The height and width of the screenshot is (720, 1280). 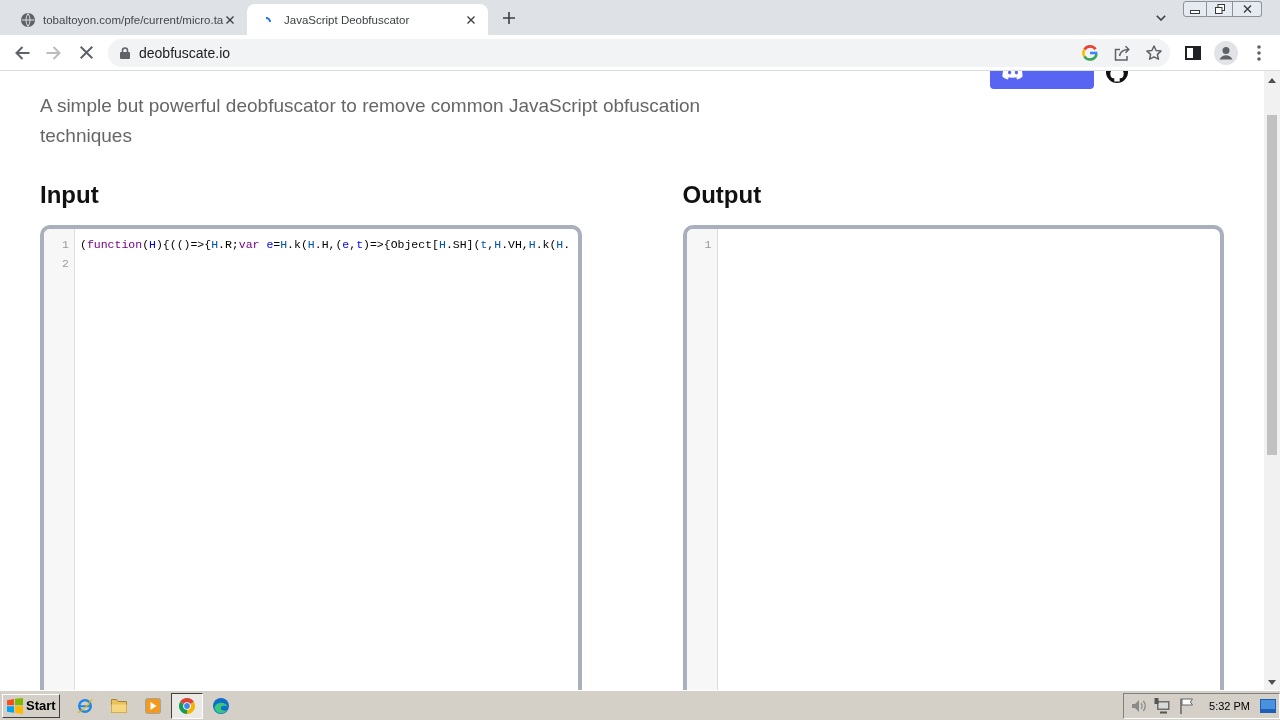 What do you see at coordinates (1272, 80) in the screenshot?
I see `scroll-up-icon` at bounding box center [1272, 80].